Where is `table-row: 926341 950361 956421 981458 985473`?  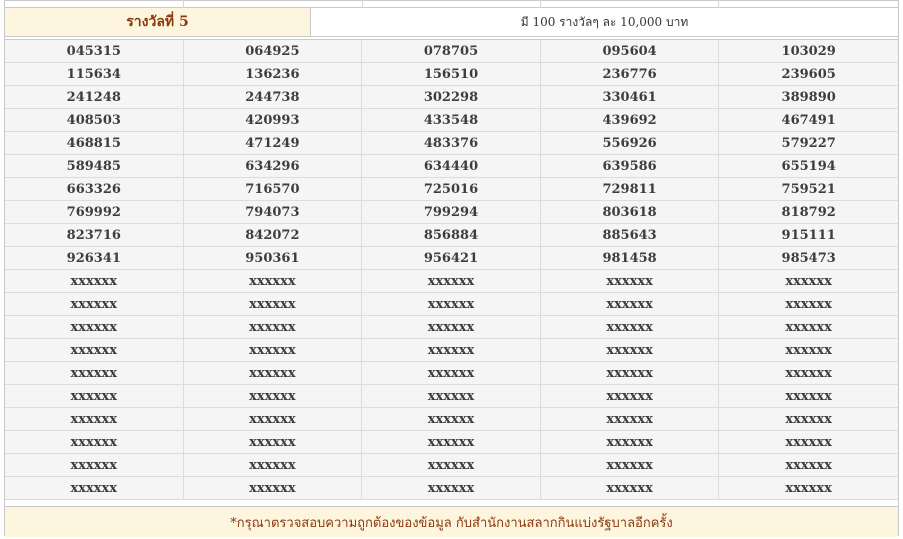 table-row: 926341 950361 956421 981458 985473 is located at coordinates (451, 258).